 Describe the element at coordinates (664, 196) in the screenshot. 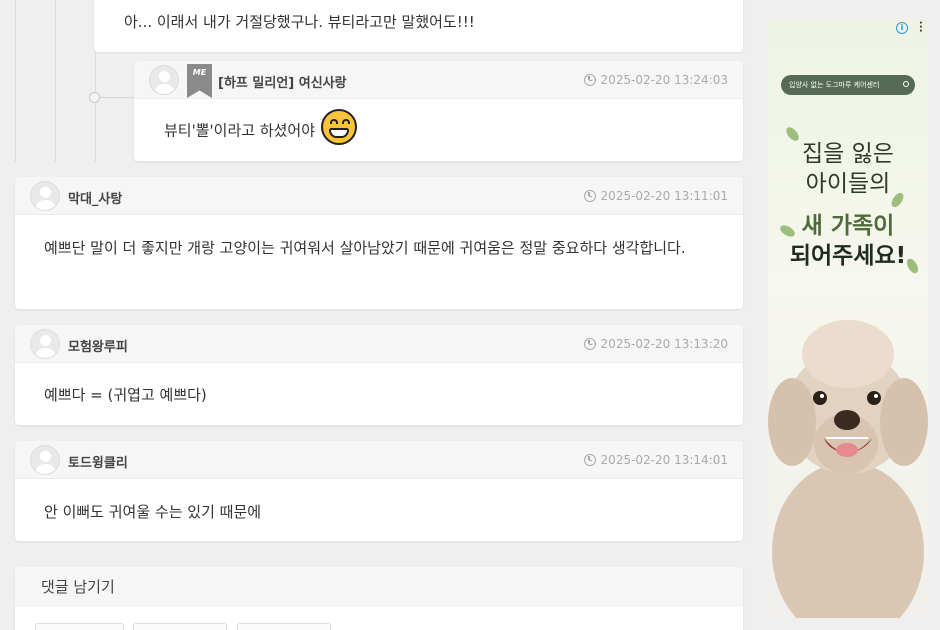

I see `comment-time: 2025-02-20 13:11:01` at that location.